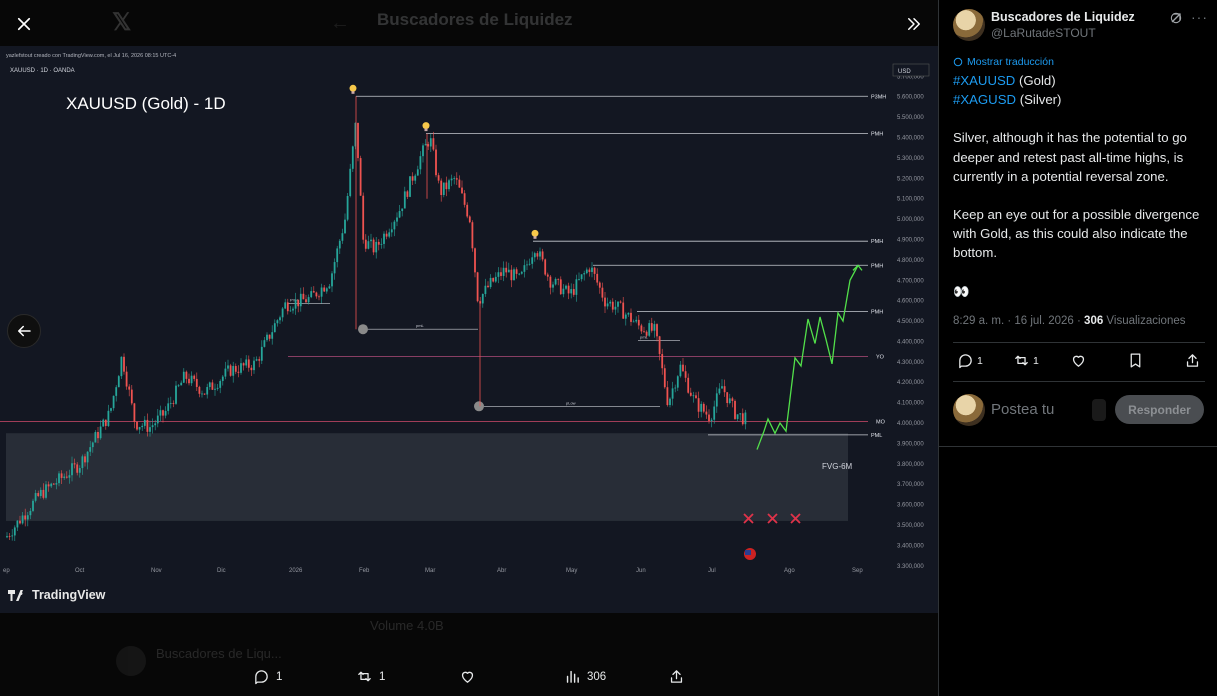 The width and height of the screenshot is (1217, 696). Describe the element at coordinates (407, 625) in the screenshot. I see `ghost-line: Volume 4.0B` at that location.